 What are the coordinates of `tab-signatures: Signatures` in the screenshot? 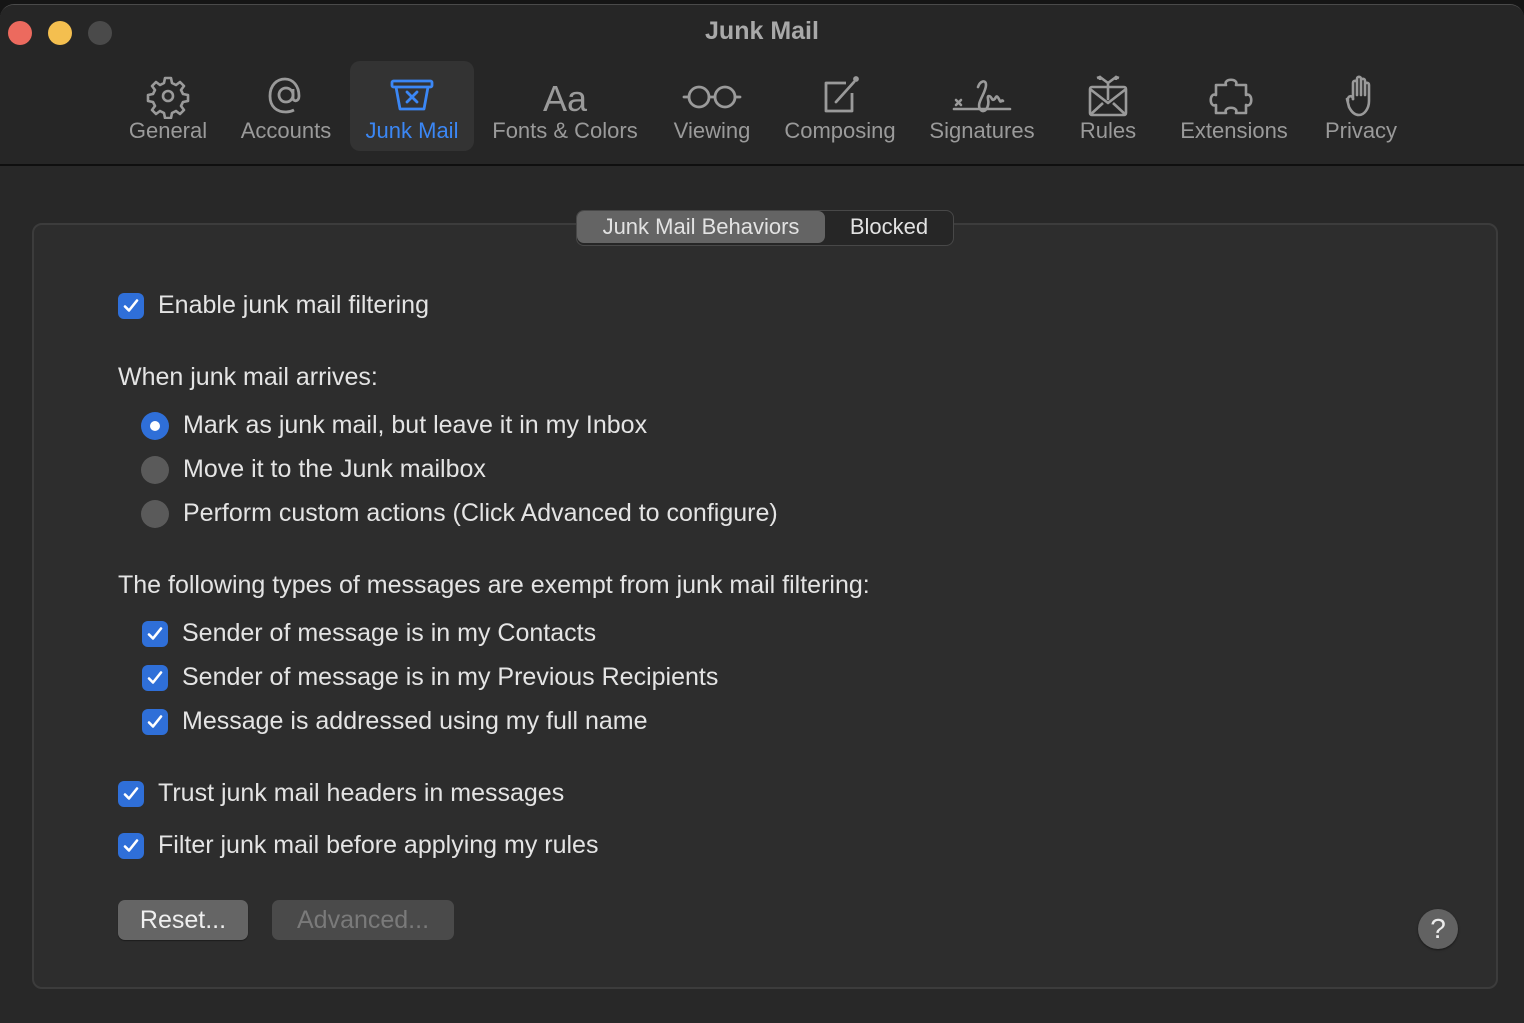 It's located at (982, 106).